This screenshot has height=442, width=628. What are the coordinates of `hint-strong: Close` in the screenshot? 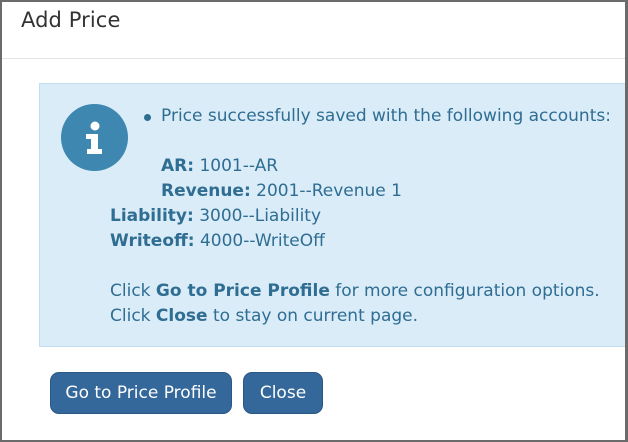 It's located at (181, 316).